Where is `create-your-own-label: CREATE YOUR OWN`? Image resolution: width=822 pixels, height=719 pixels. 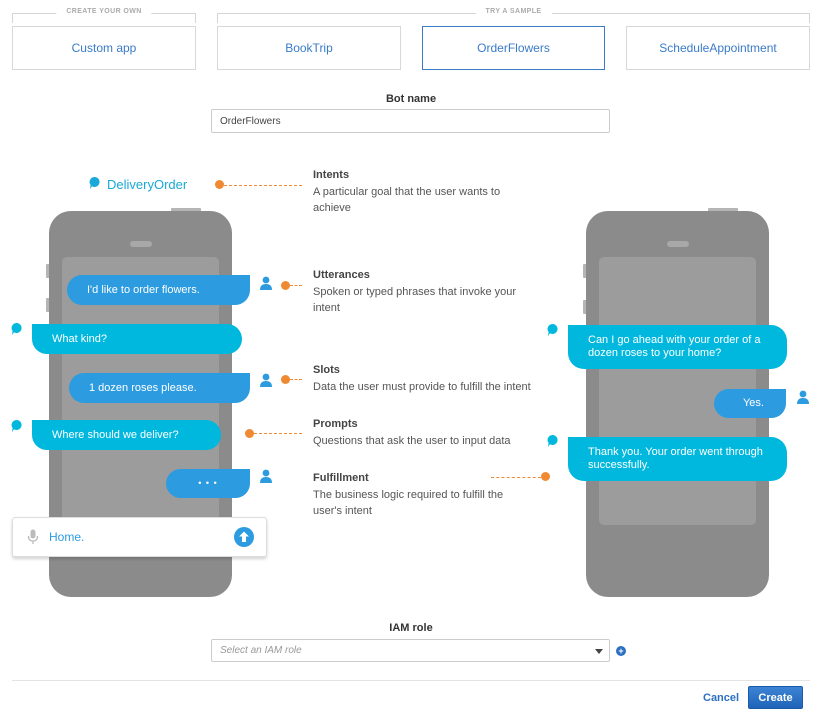 create-your-own-label: CREATE YOUR OWN is located at coordinates (104, 11).